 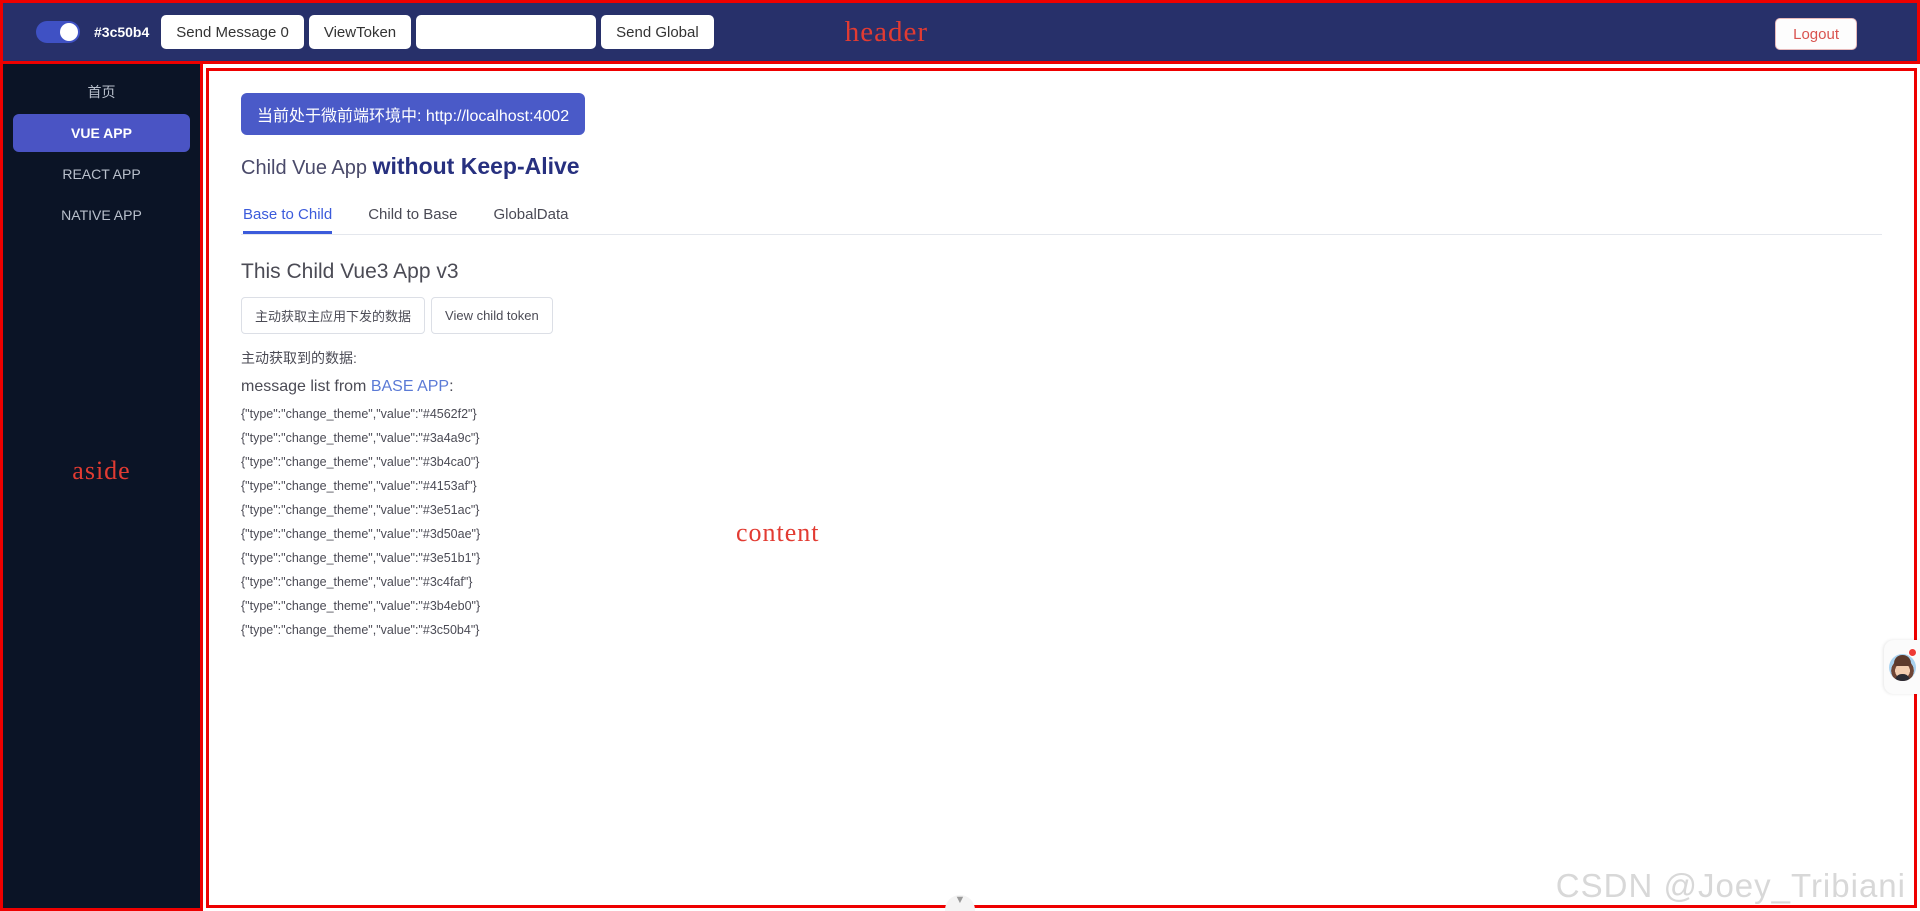 I want to click on sidebar: 首页 VUE APP REACT APP NATIVE APP aside, so click(x=101, y=487).